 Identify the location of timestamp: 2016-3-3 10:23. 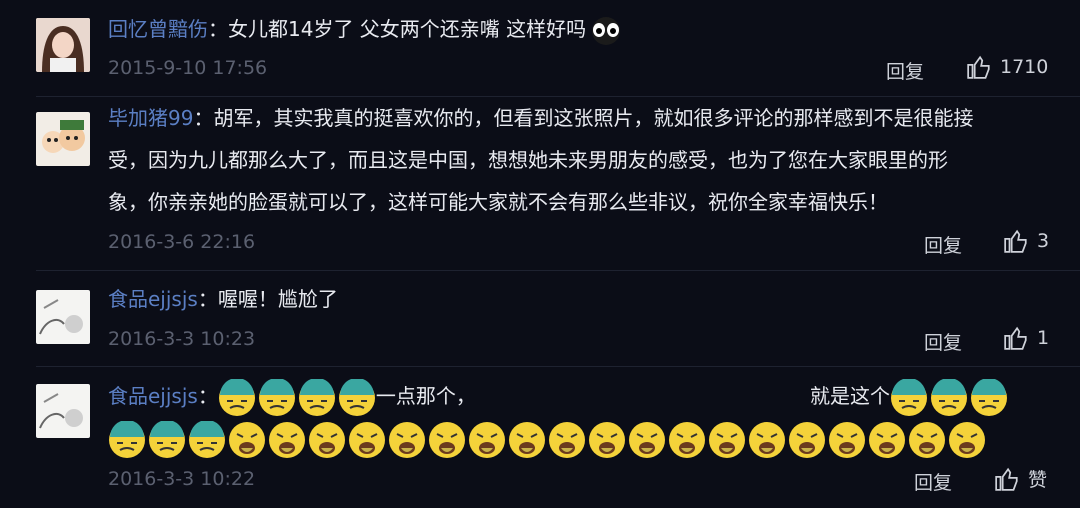
(182, 339).